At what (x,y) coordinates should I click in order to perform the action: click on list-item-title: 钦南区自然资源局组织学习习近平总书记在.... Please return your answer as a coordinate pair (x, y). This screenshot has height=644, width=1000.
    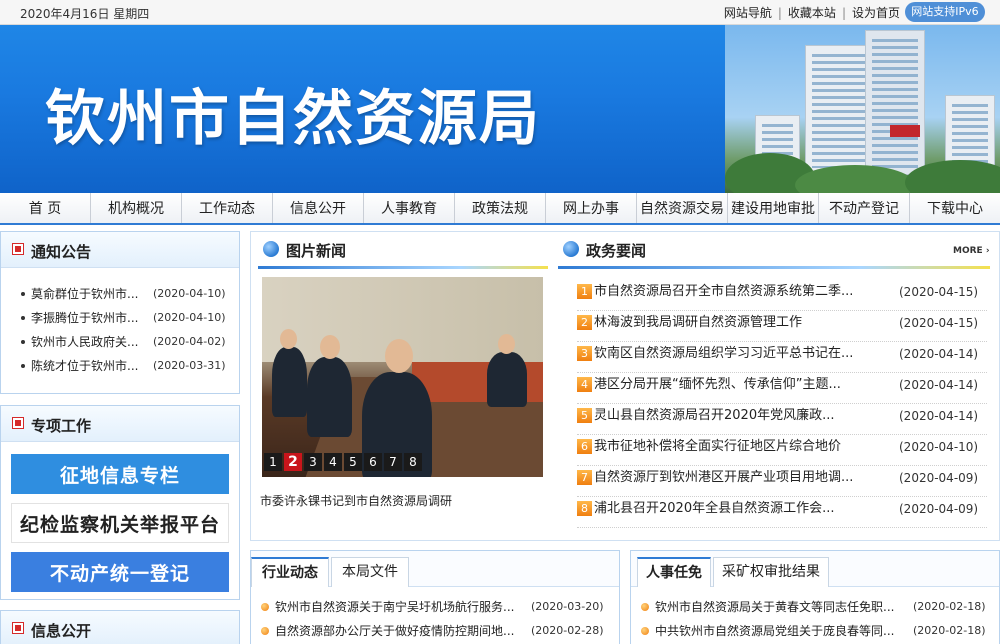
    Looking at the image, I should click on (723, 354).